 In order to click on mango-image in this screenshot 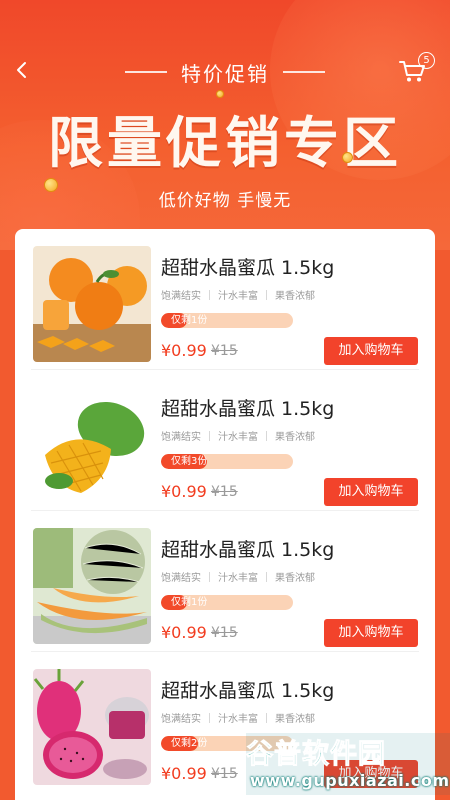, I will do `click(92, 445)`.